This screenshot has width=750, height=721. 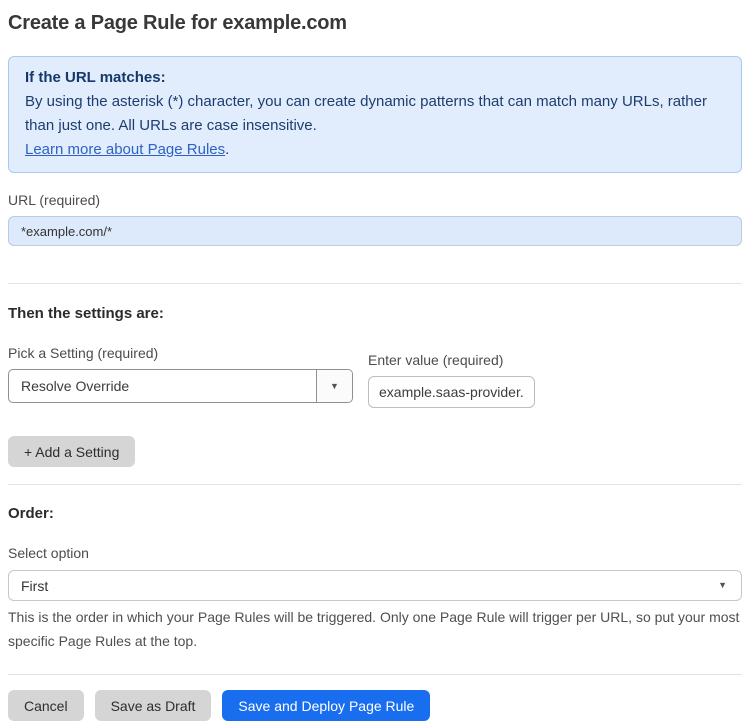 What do you see at coordinates (75, 386) in the screenshot?
I see `setting-picker-selected-value: Resolve Override` at bounding box center [75, 386].